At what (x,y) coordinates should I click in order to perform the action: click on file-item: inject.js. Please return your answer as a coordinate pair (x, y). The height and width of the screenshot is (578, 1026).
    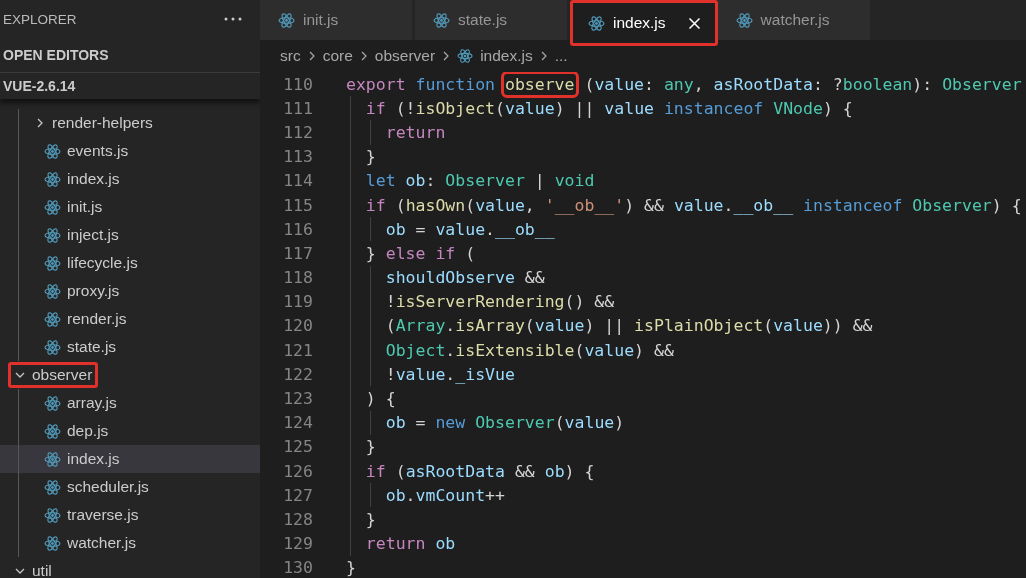
    Looking at the image, I should click on (130, 235).